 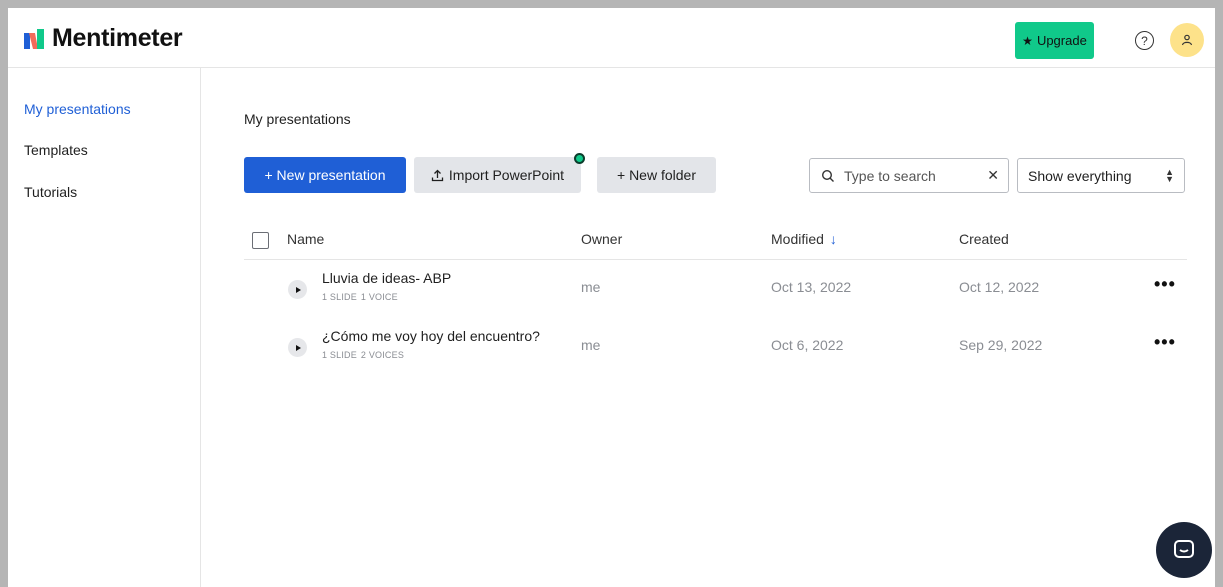 I want to click on presentation-meta: 1 SLIDE 1 VOICE, so click(x=360, y=297).